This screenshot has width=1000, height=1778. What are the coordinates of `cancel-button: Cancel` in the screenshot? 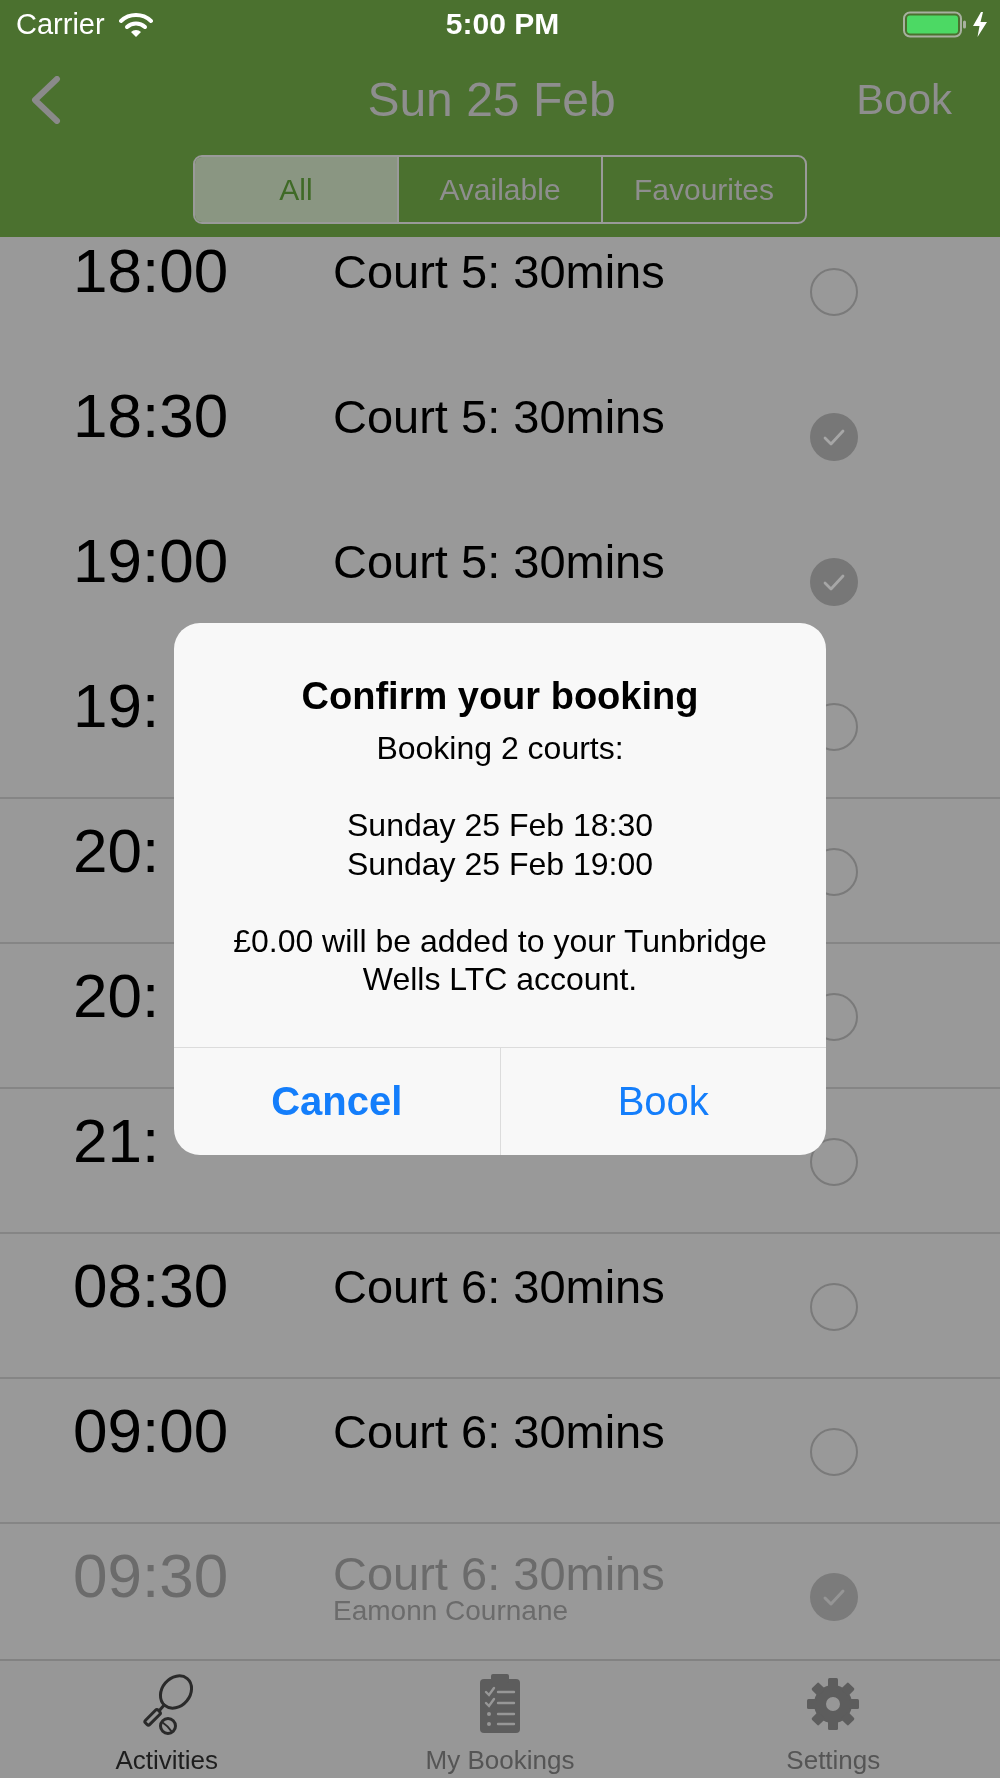 It's located at (337, 1101).